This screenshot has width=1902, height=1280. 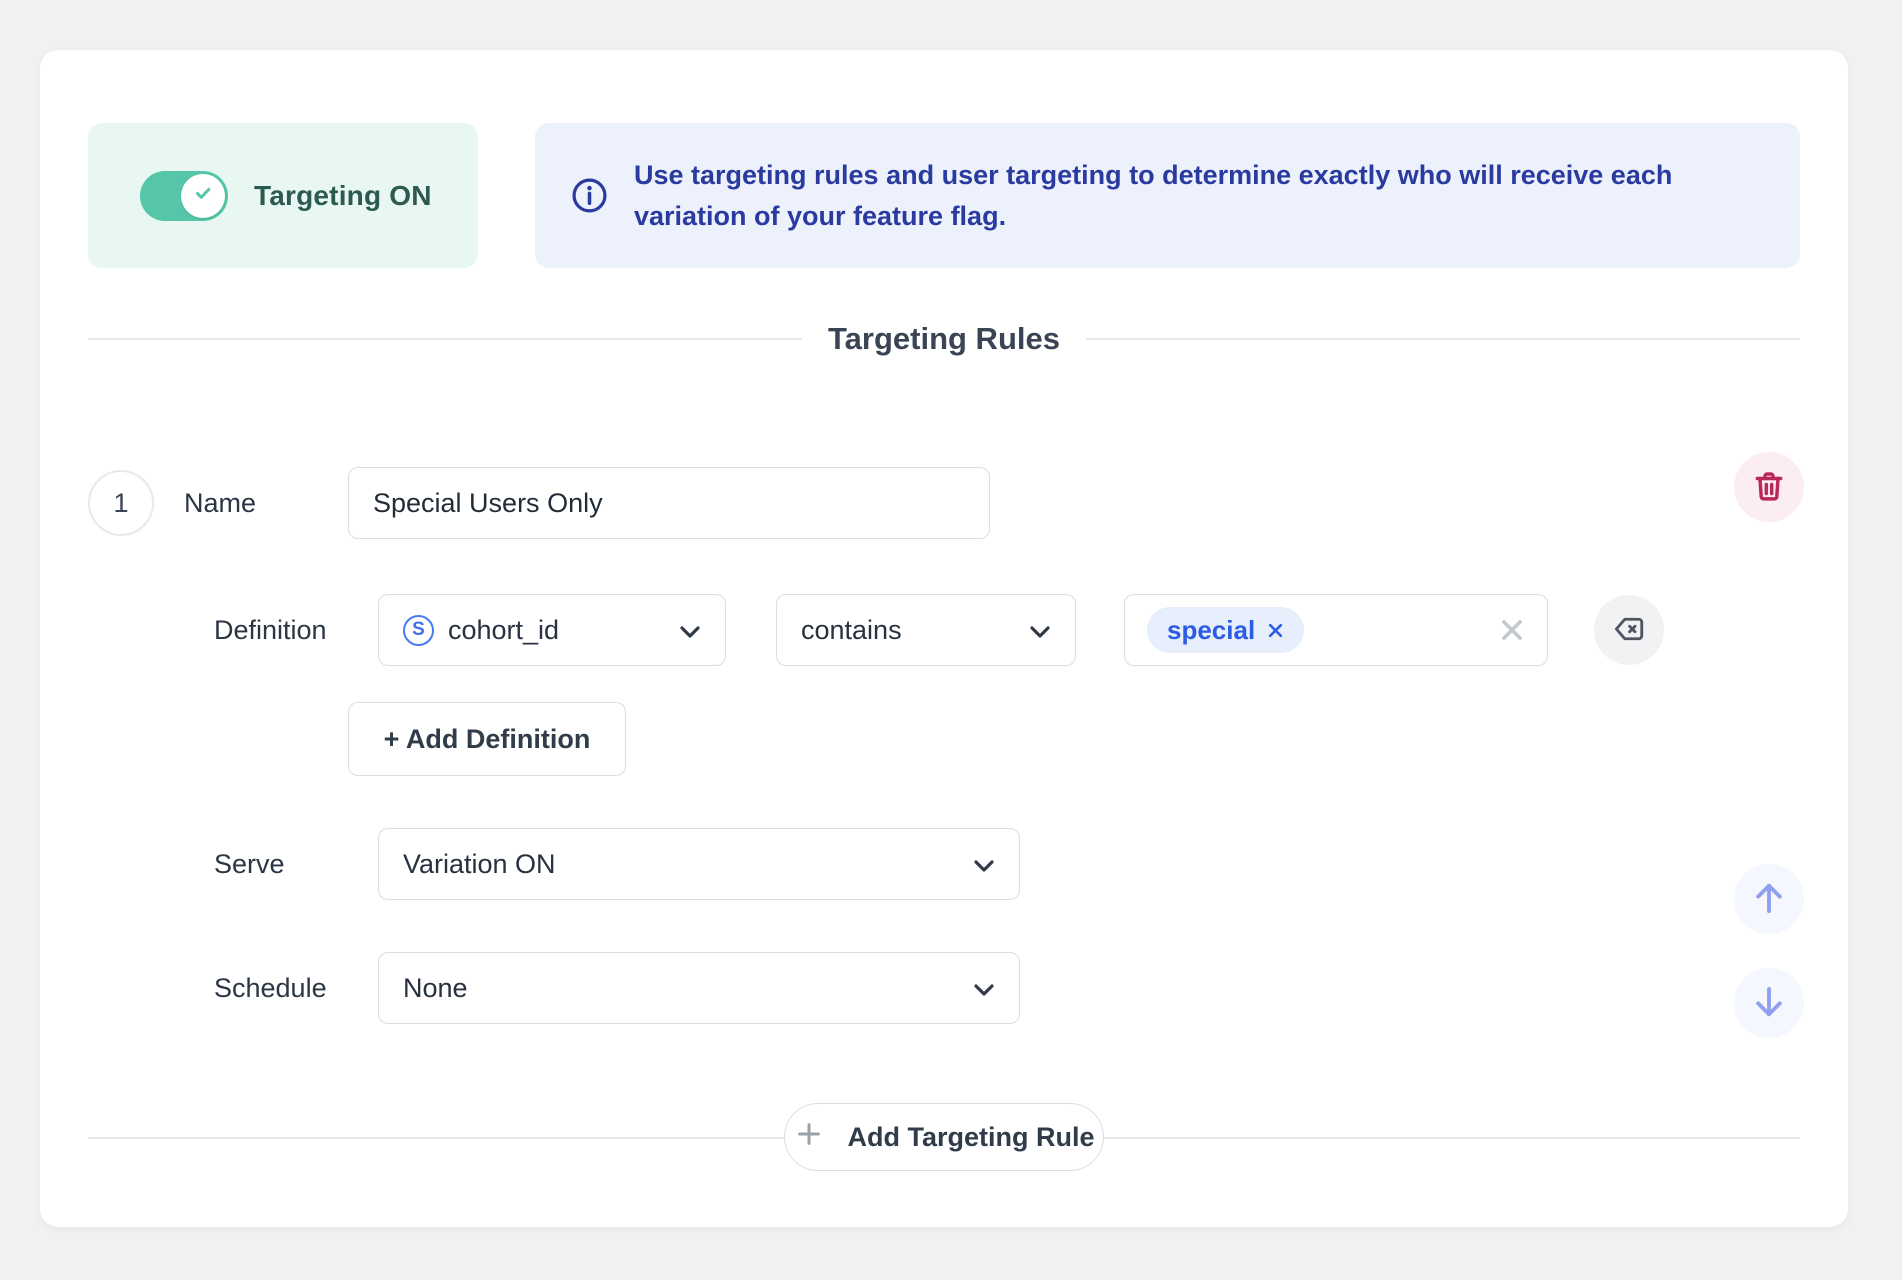 I want to click on add-targeting-rule-label: Add Targeting Rule, so click(x=971, y=1136).